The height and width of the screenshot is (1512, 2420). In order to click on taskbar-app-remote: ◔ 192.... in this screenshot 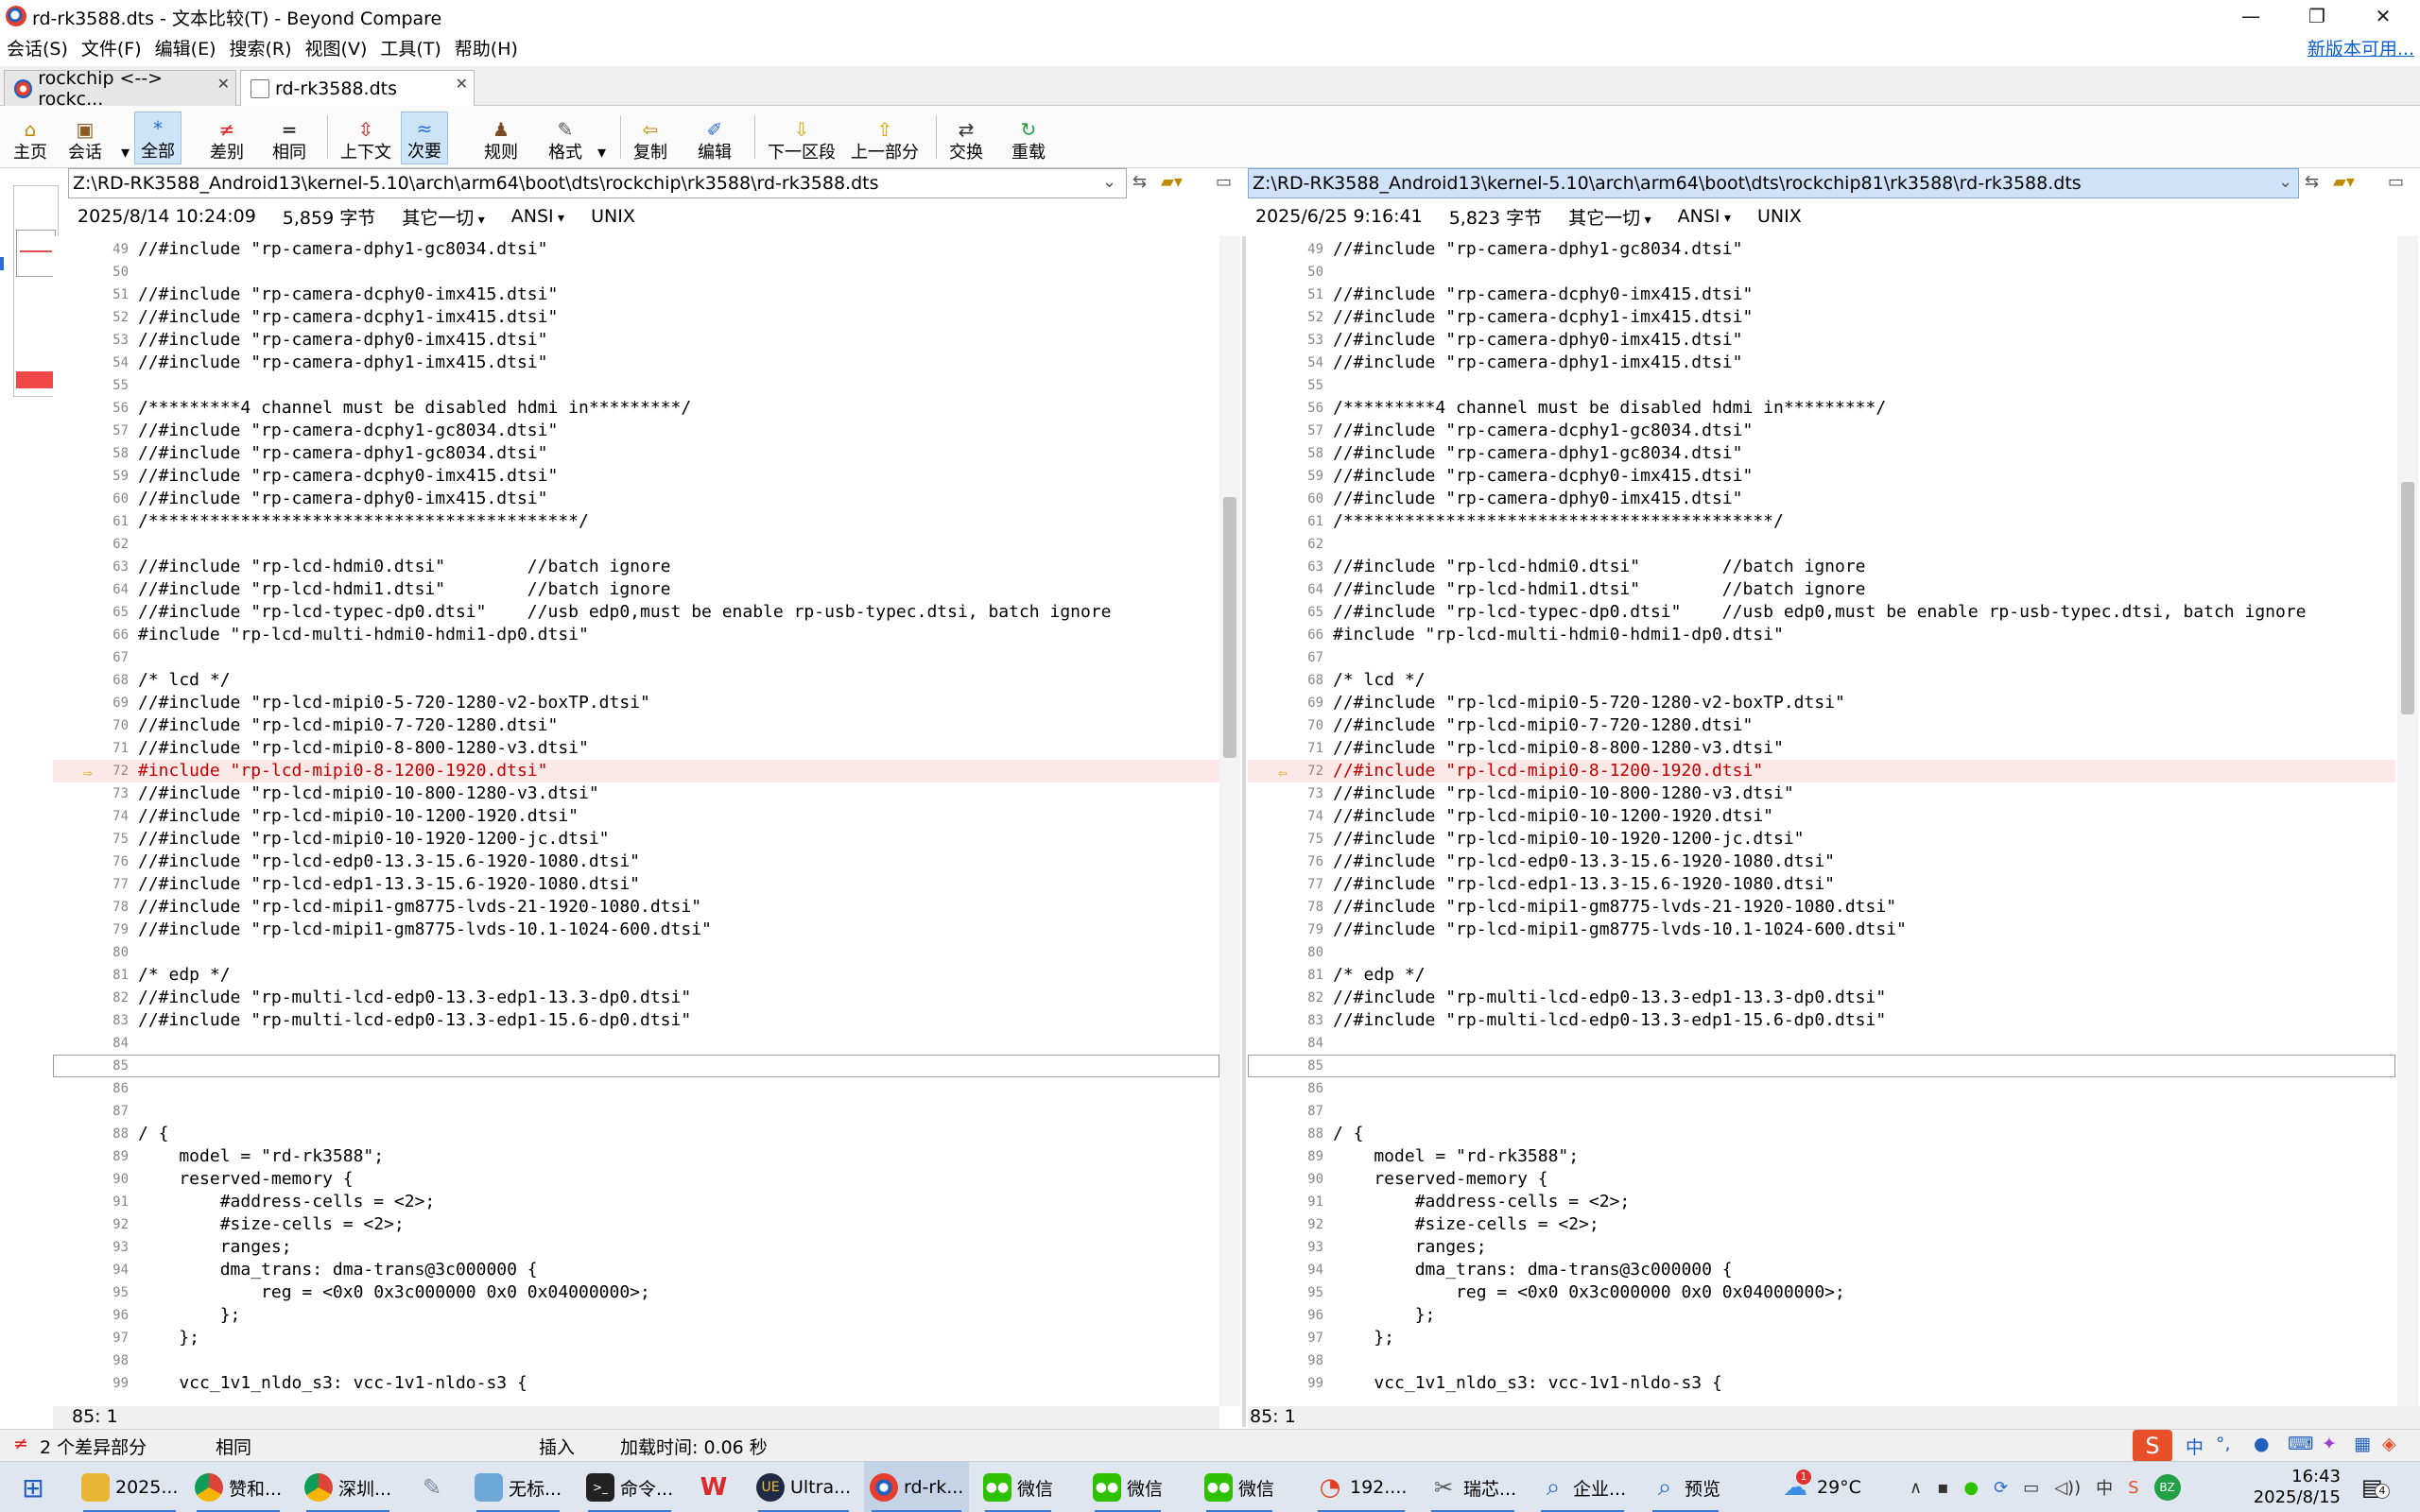, I will do `click(1361, 1487)`.